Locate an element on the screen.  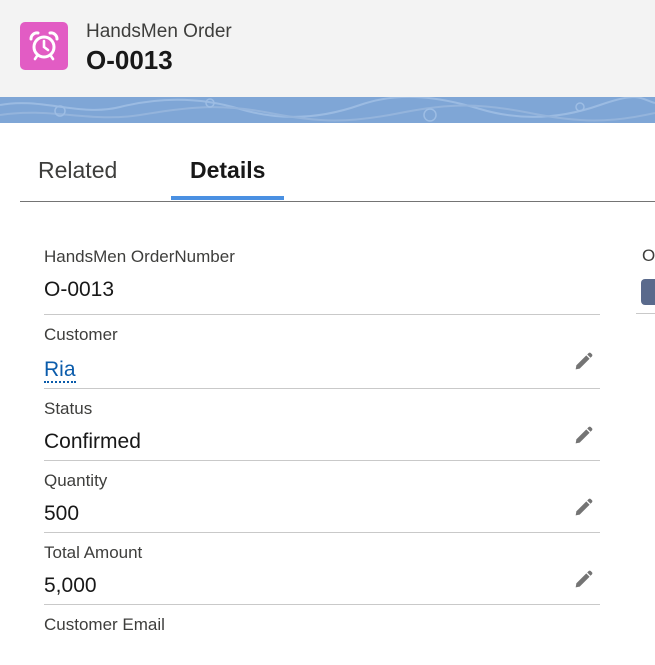
active-tab-indicator is located at coordinates (227, 198).